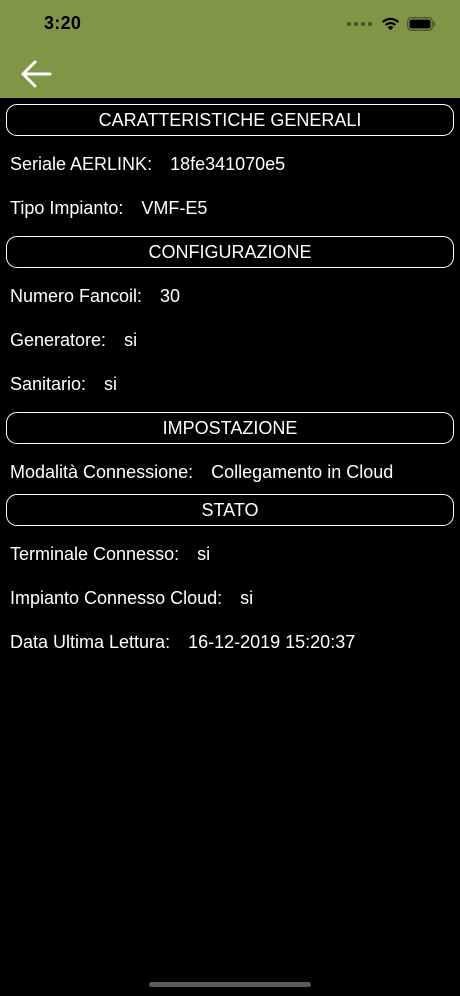 The height and width of the screenshot is (996, 460). Describe the element at coordinates (95, 553) in the screenshot. I see `terminal-connected-label: Terminale Connesso:` at that location.